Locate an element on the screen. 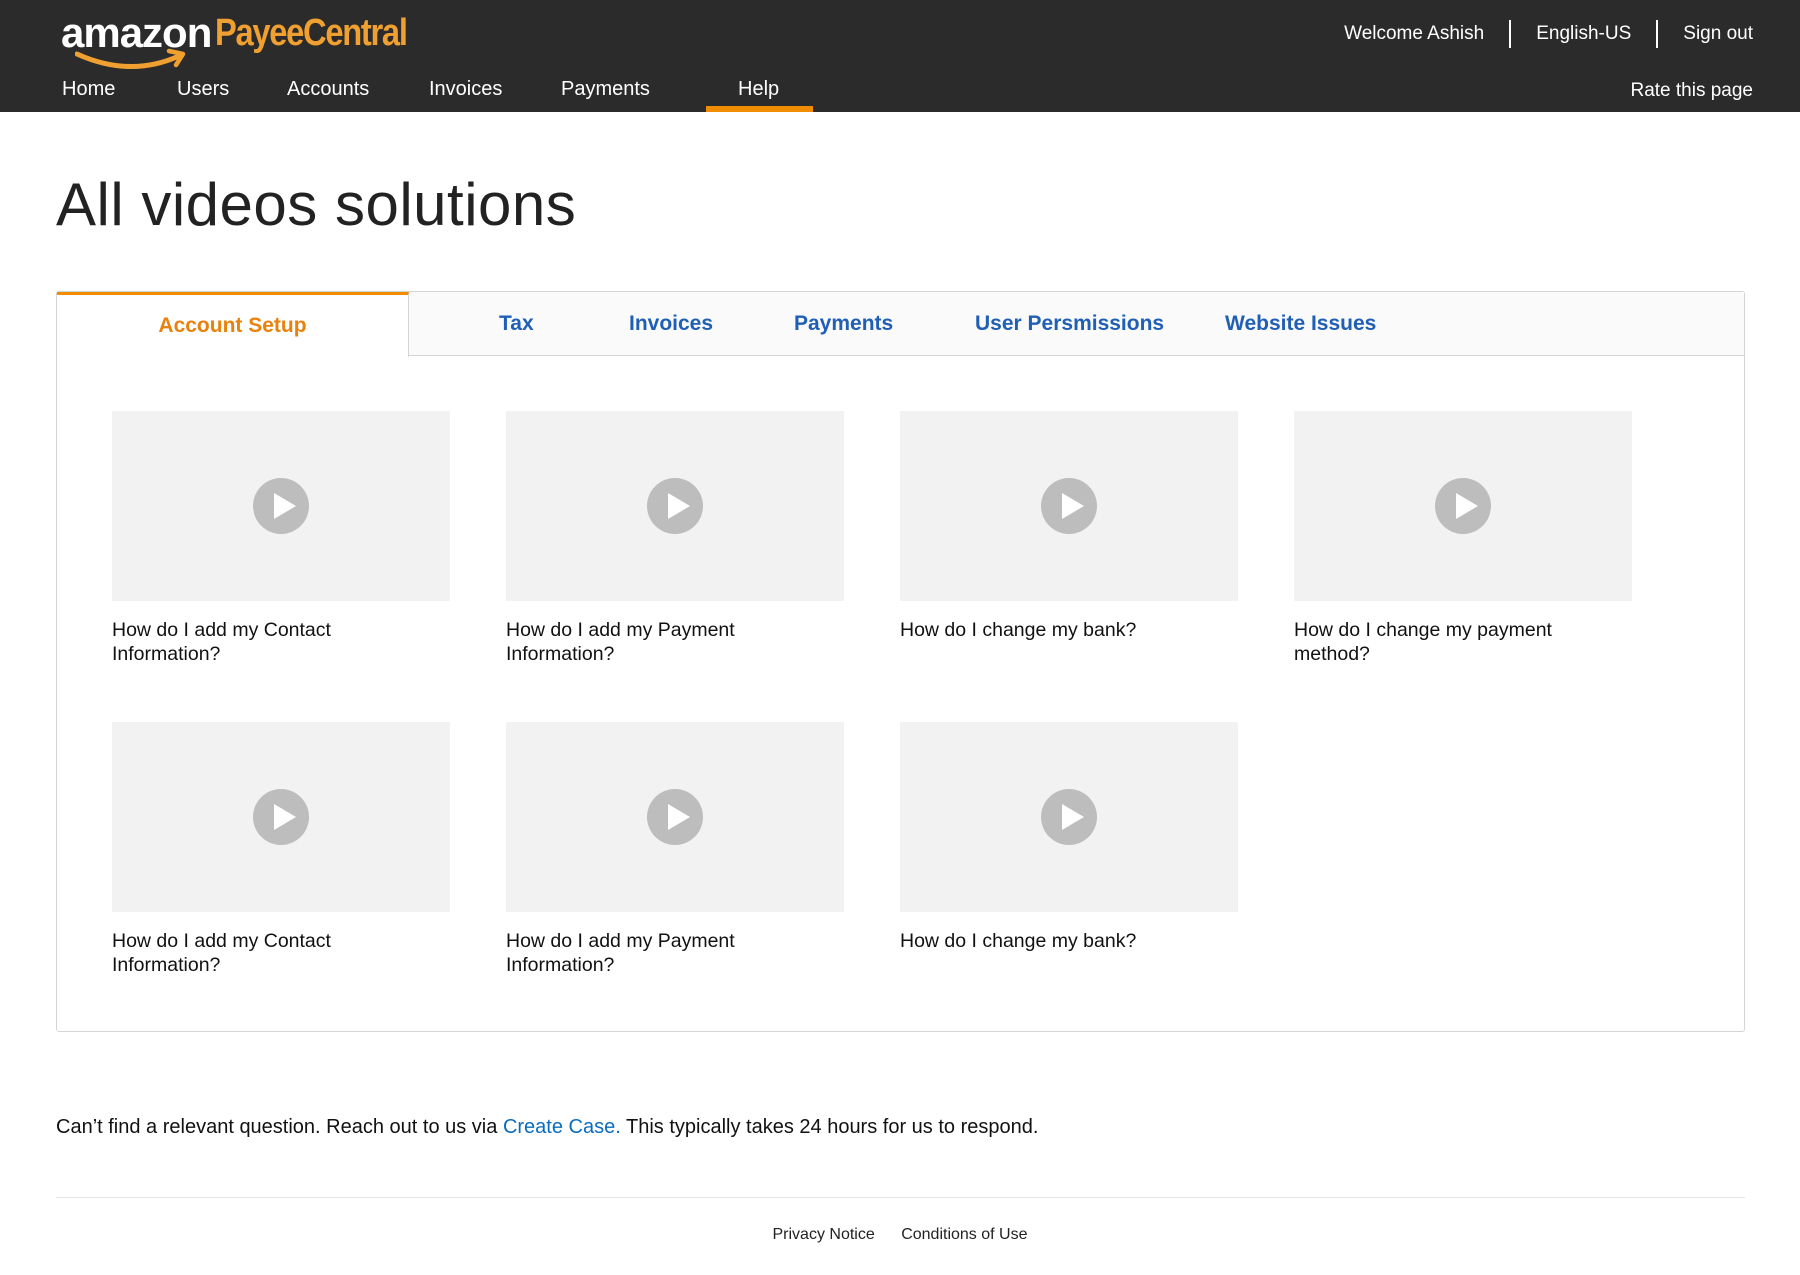 The image size is (1800, 1275). language-selector: English-US is located at coordinates (1583, 34).